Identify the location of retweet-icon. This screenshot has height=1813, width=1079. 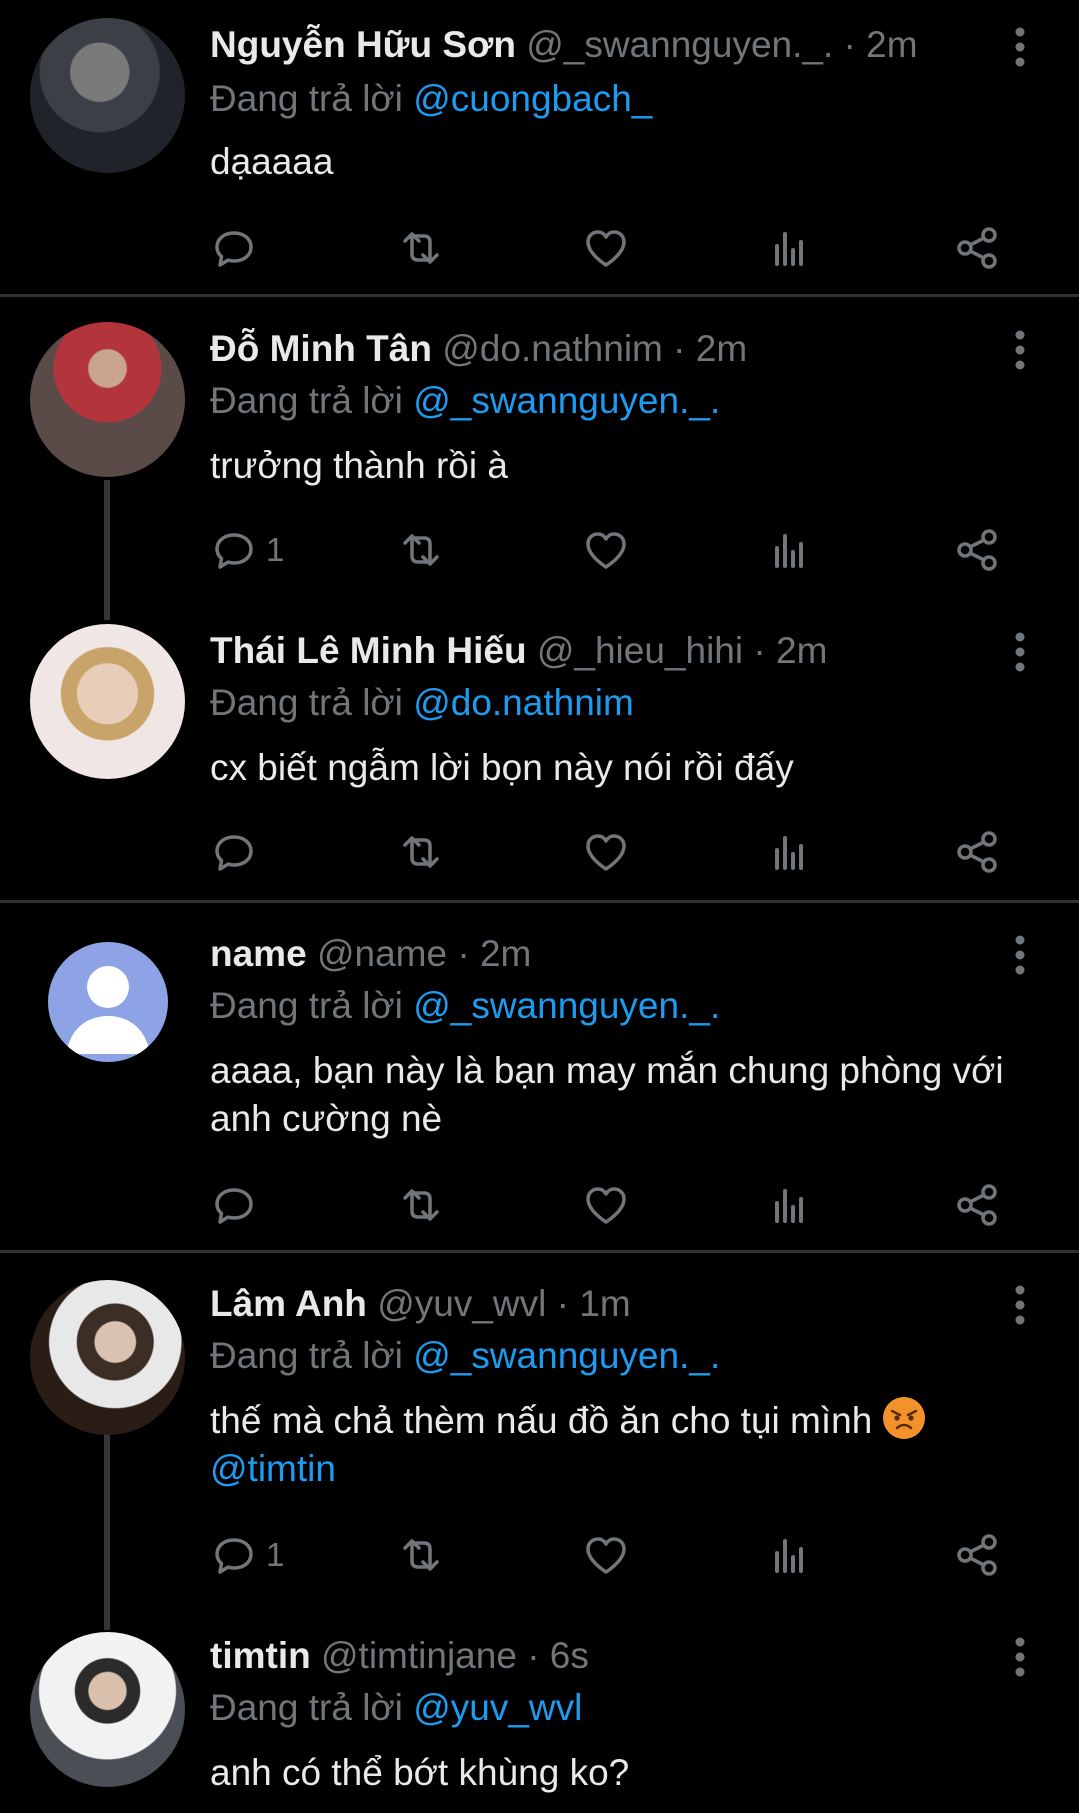
(421, 550).